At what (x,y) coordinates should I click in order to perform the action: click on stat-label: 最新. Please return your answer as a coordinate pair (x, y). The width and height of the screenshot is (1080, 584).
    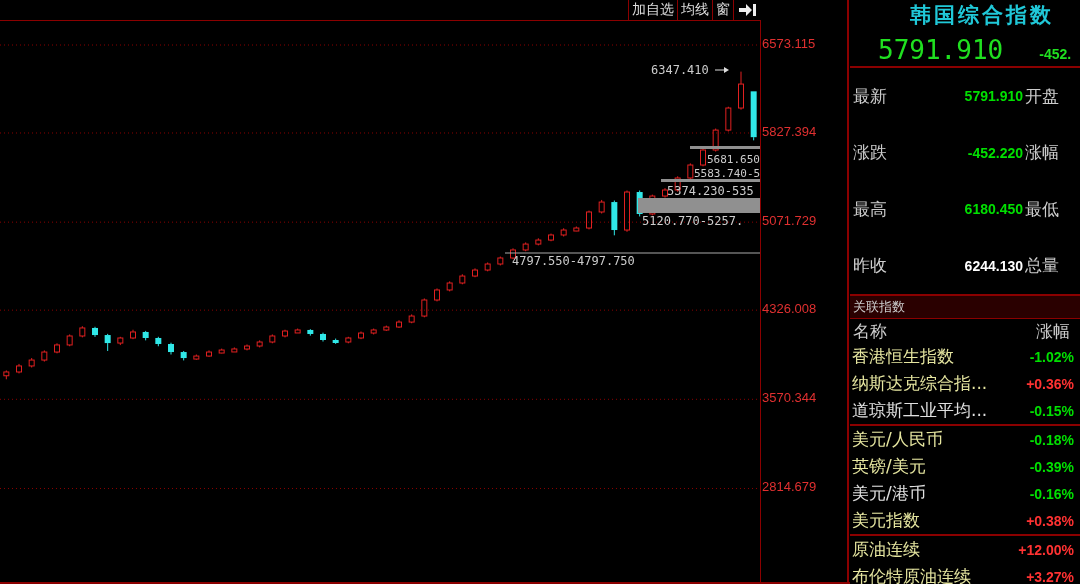
    Looking at the image, I should click on (870, 96).